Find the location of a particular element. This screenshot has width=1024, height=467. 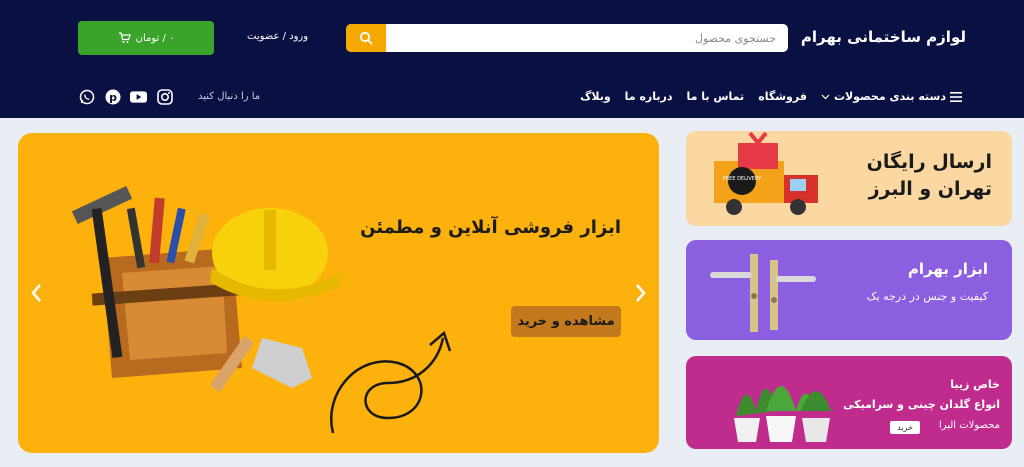

chevron-right-icon is located at coordinates (641, 293).